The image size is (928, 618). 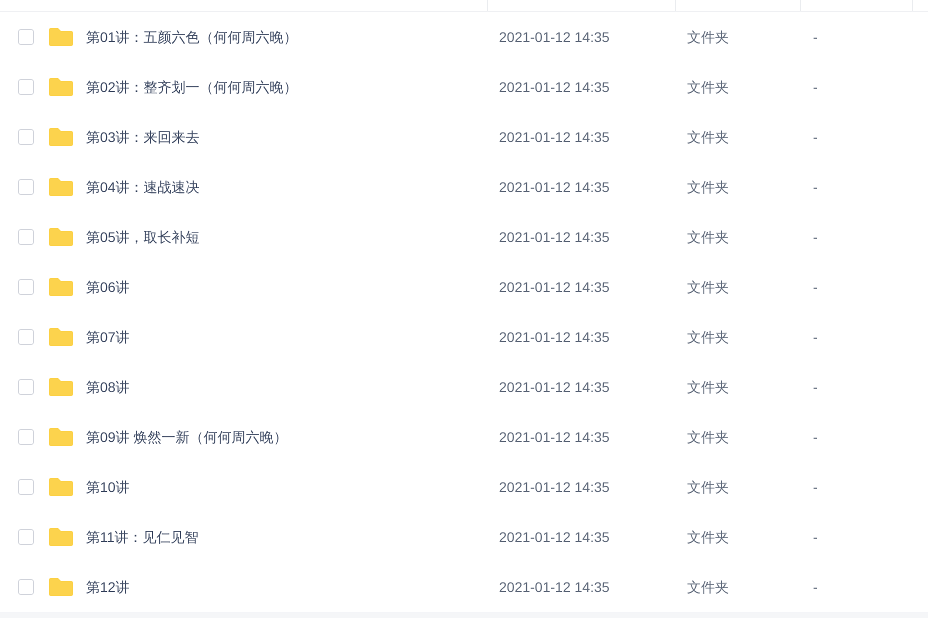 What do you see at coordinates (108, 587) in the screenshot?
I see `file-name: 第12讲` at bounding box center [108, 587].